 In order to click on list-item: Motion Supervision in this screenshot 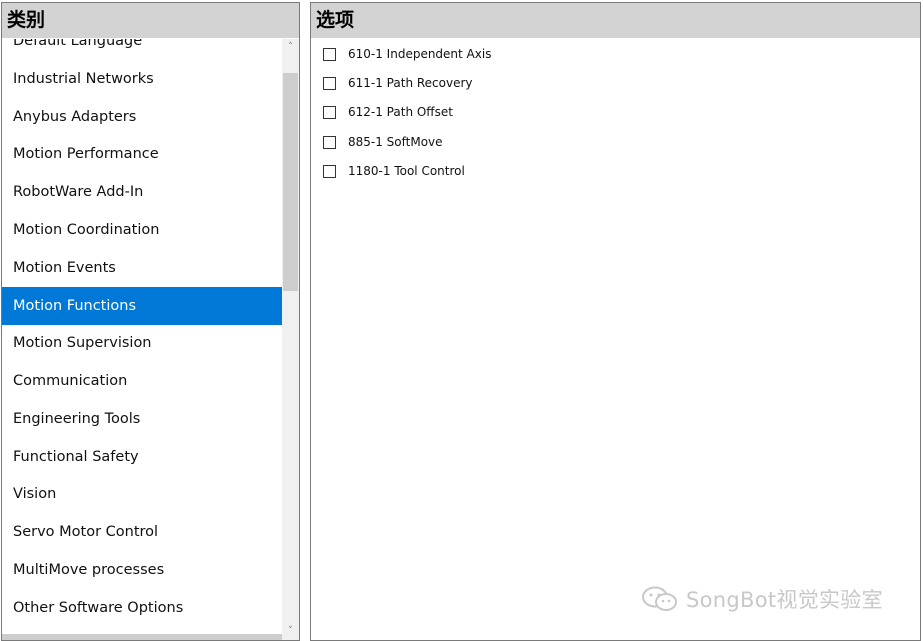, I will do `click(142, 343)`.